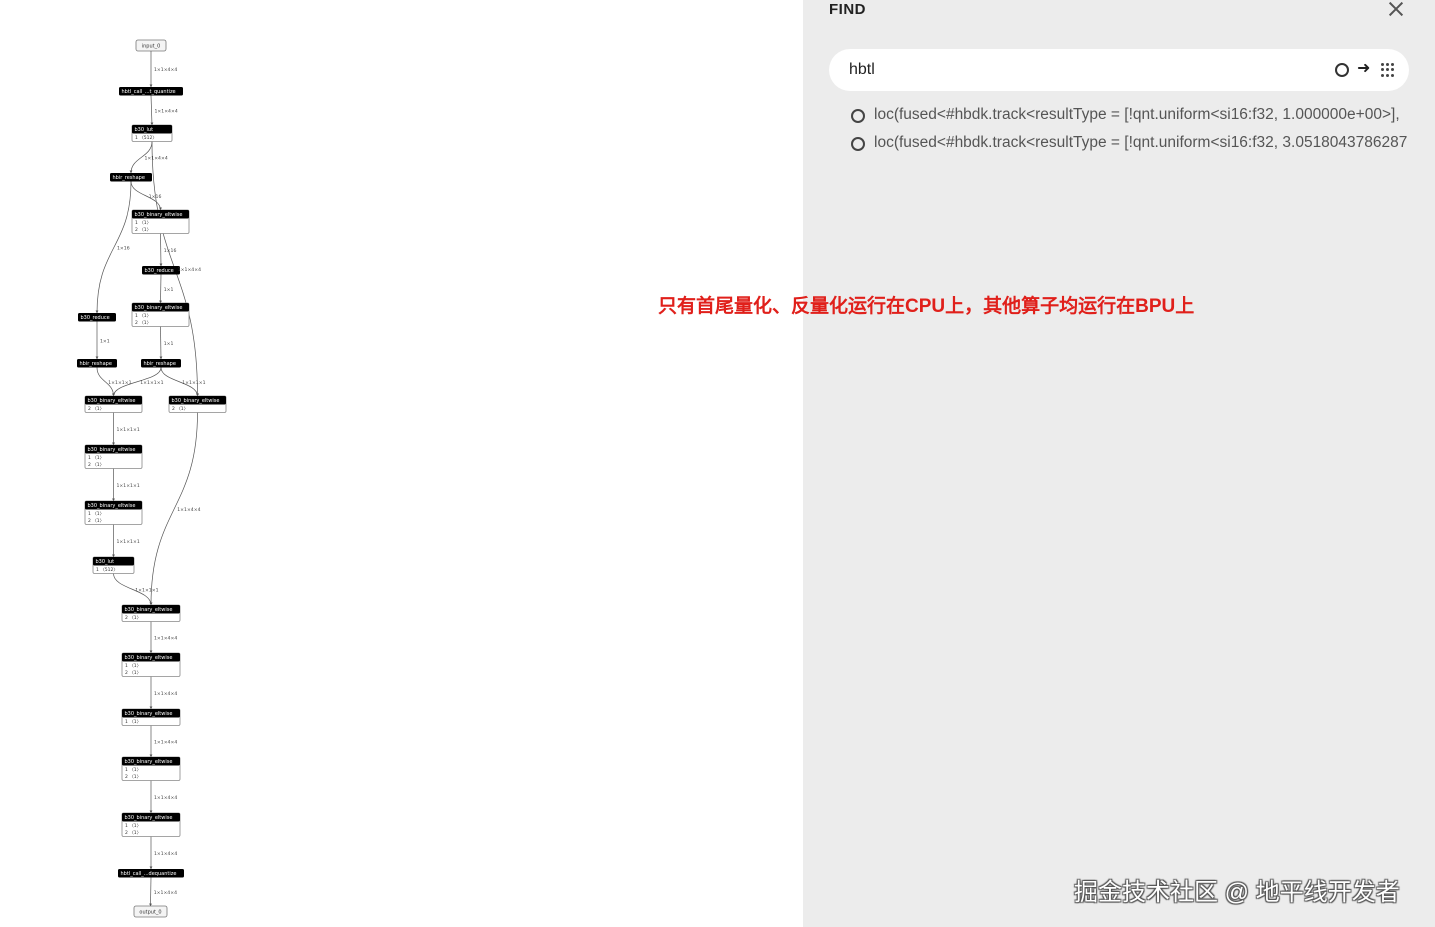 This screenshot has width=1435, height=927. I want to click on graph-node: hbtl_call_...dequantize, so click(151, 873).